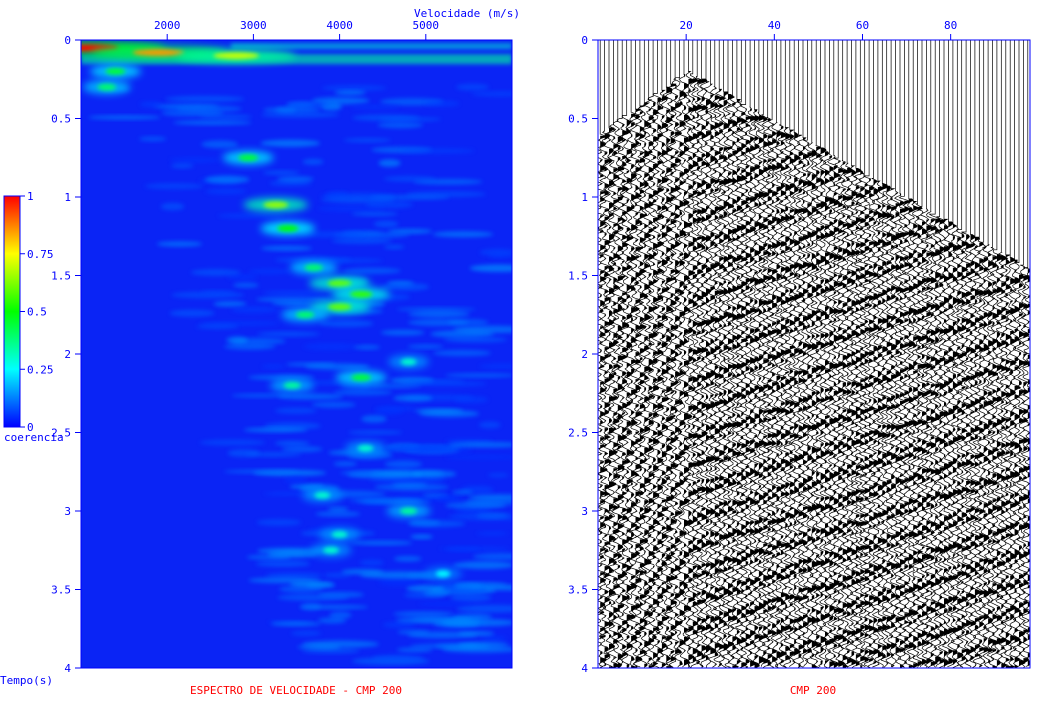 This screenshot has height=701, width=1037. I want to click on colorbar-tick-label: 1, so click(30, 196).